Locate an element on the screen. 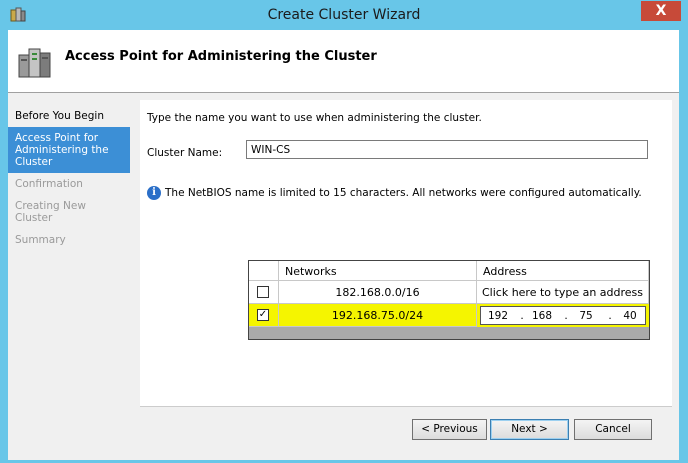 The image size is (688, 463). window-title: Create Cluster Wizard is located at coordinates (344, 15).